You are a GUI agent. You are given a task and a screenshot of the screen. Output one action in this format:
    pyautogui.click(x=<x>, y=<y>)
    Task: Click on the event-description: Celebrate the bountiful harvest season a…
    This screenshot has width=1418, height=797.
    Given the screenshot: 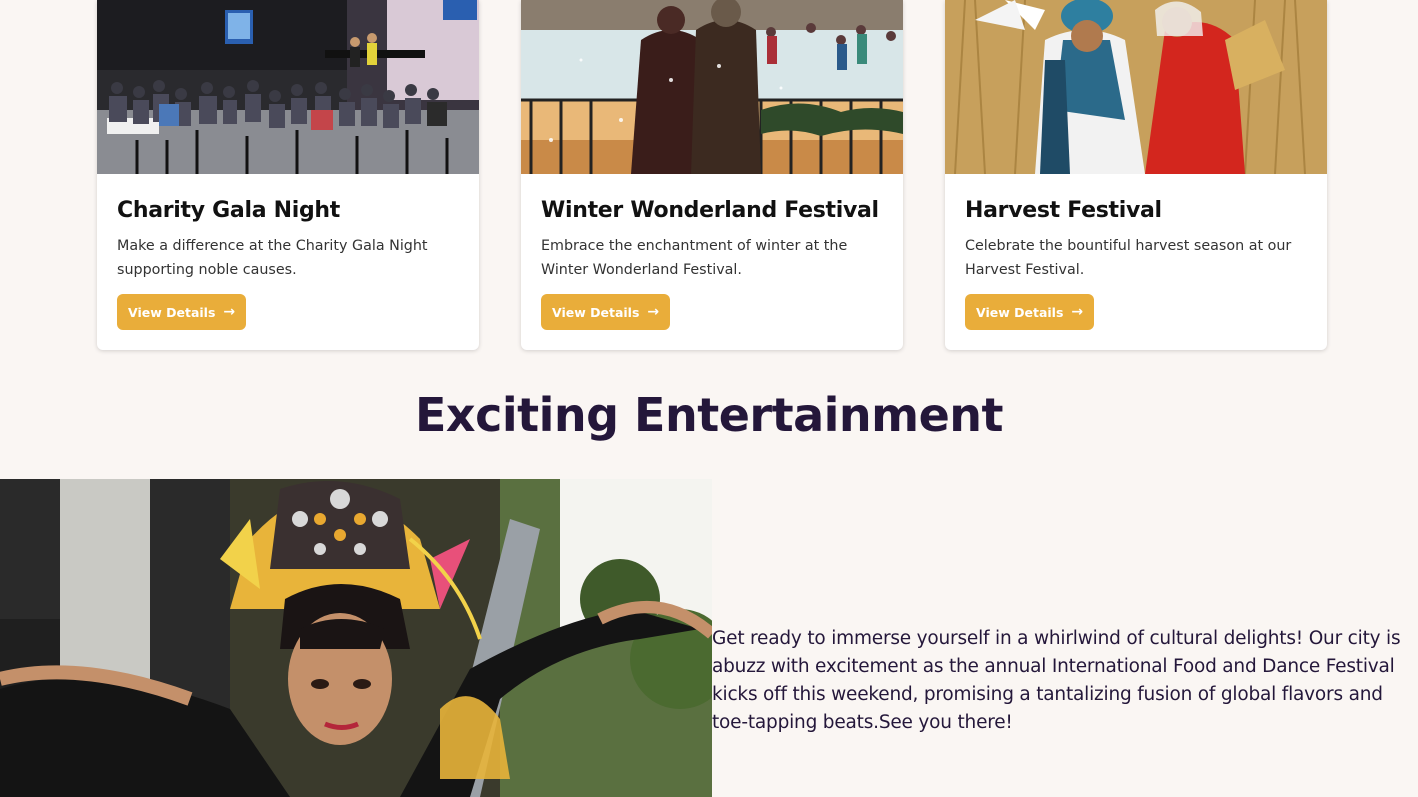 What is the action you would take?
    pyautogui.click(x=1128, y=258)
    